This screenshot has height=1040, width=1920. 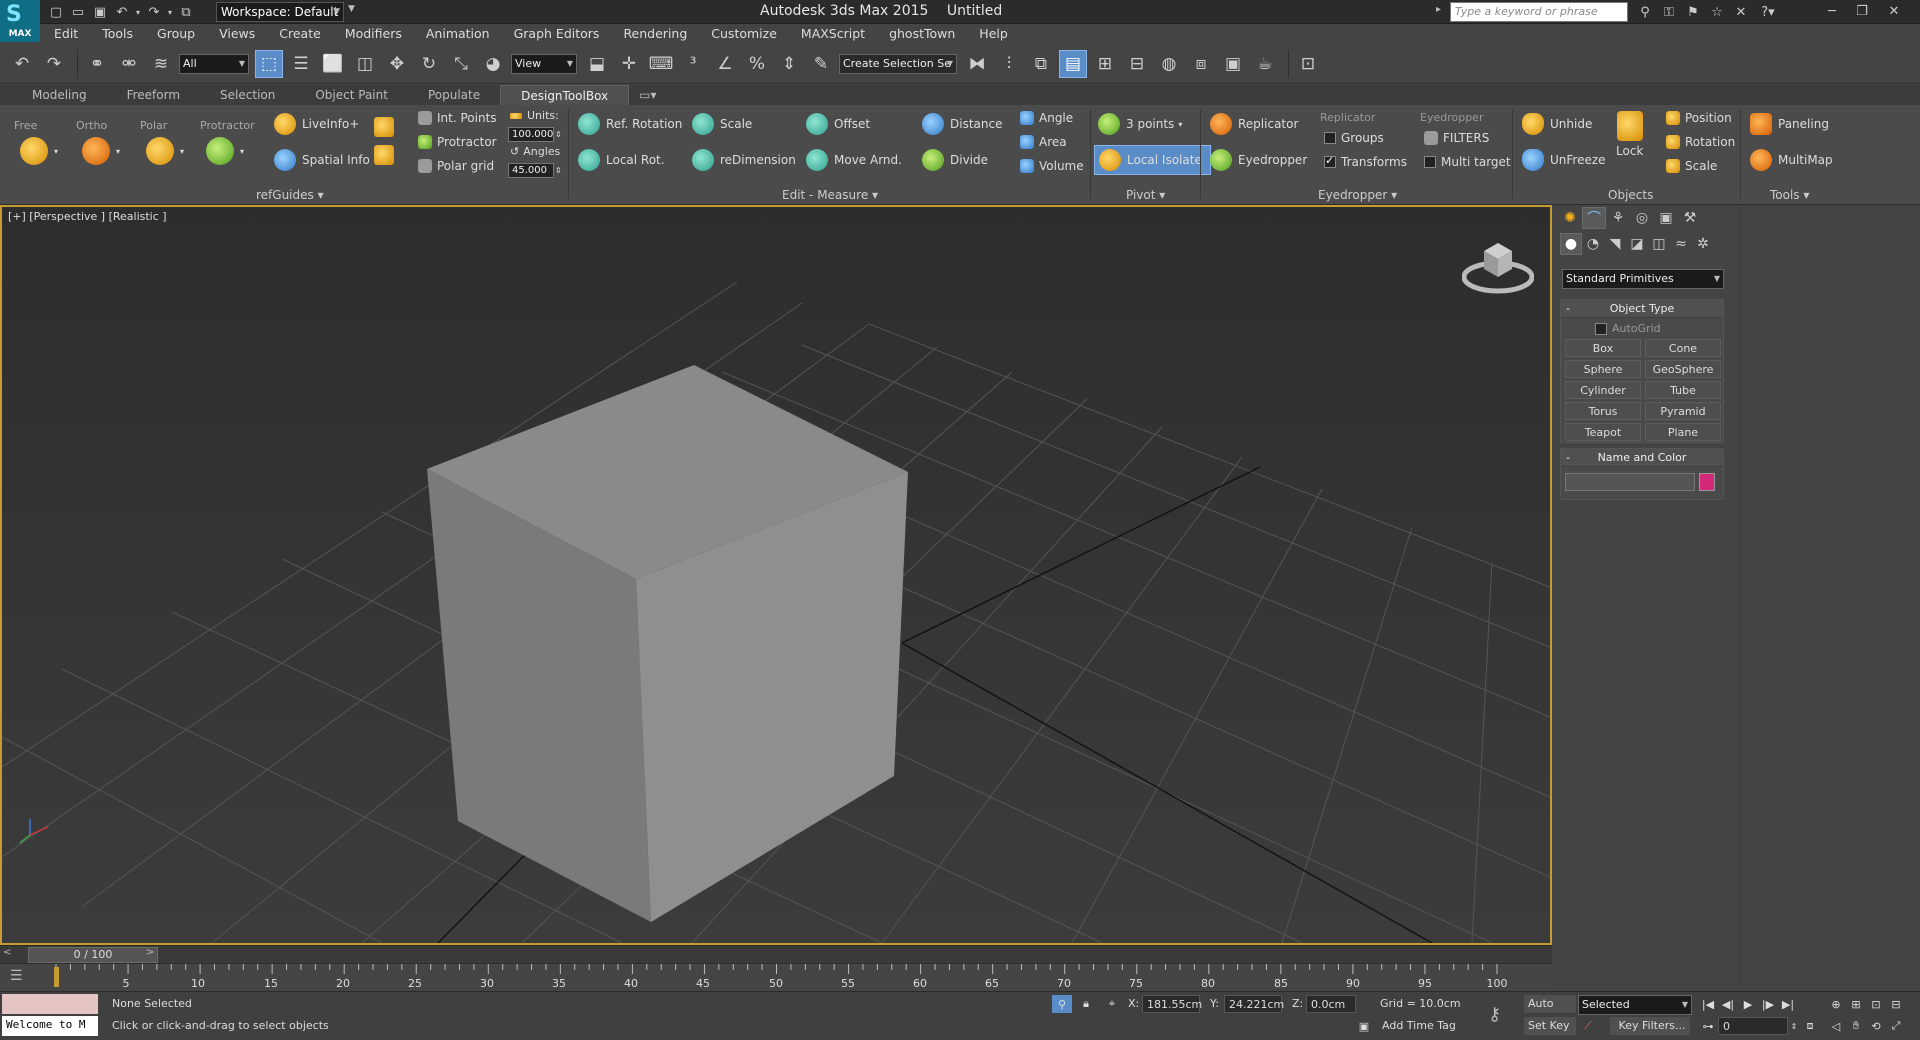 I want to click on local-isolate-button: Local Isolate, so click(x=1152, y=160).